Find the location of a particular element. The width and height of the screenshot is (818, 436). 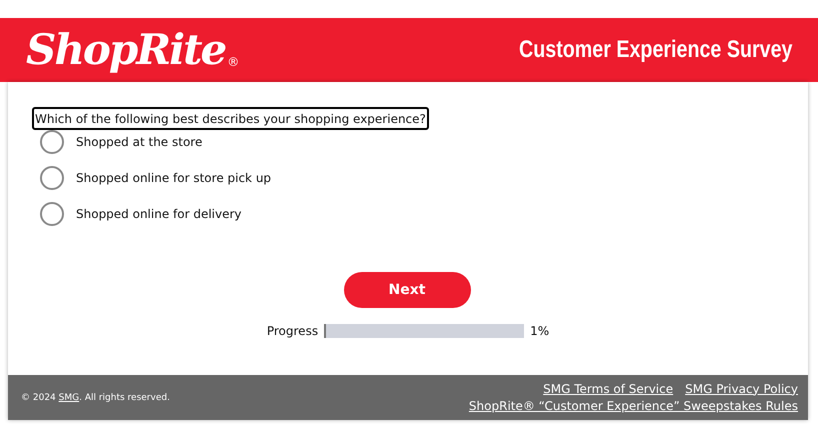

radio-option: Shopped online for store pick up is located at coordinates (412, 178).